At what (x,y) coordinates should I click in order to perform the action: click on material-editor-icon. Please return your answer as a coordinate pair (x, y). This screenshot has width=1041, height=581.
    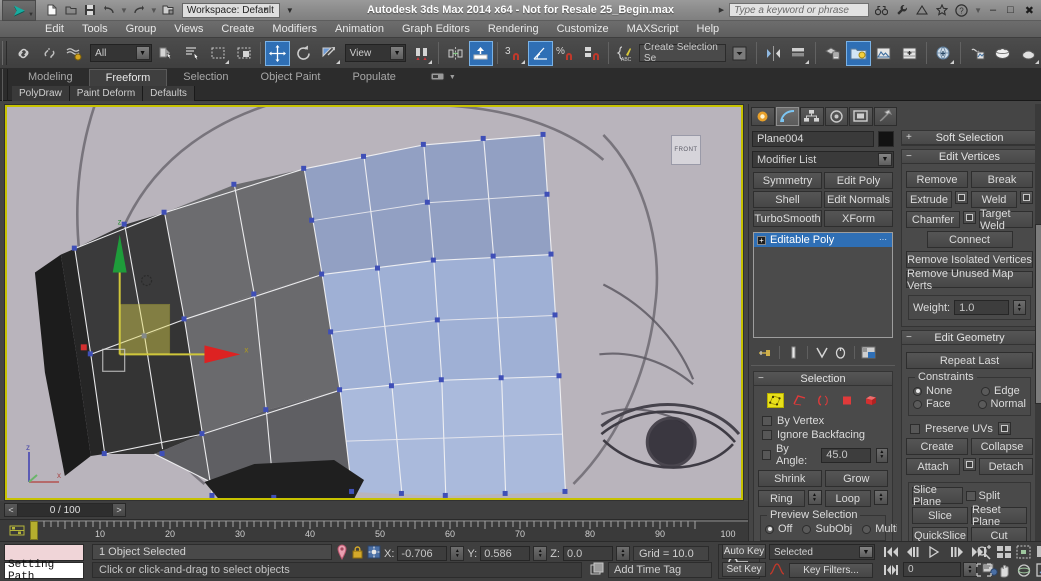
    Looking at the image, I should click on (832, 53).